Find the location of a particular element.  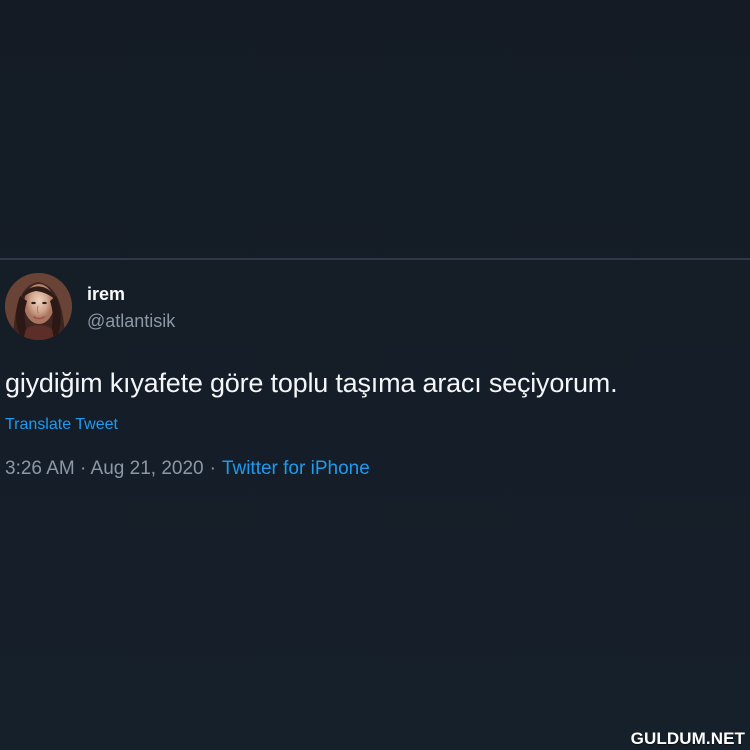

author-name: irem is located at coordinates (106, 294).